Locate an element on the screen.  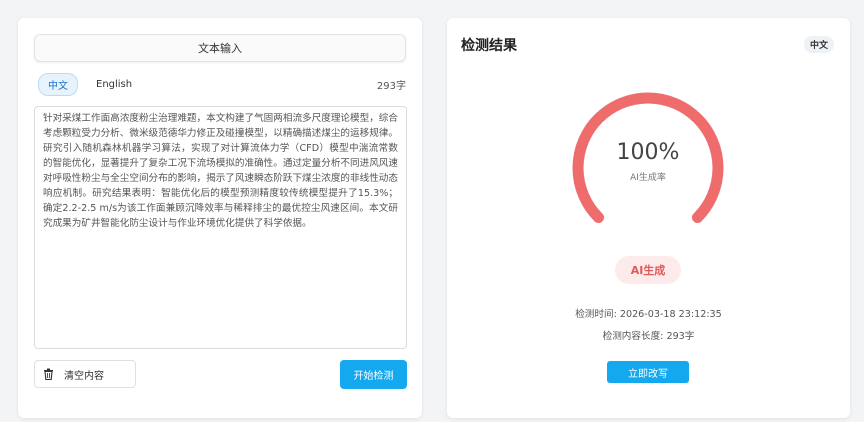
language-option-en: English is located at coordinates (114, 84).